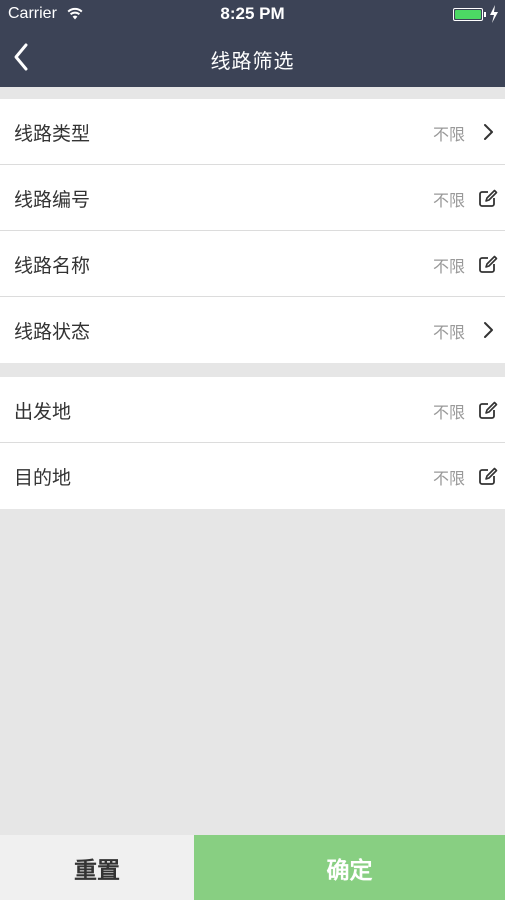  I want to click on row-route-type: 线路类型 不限, so click(252, 132).